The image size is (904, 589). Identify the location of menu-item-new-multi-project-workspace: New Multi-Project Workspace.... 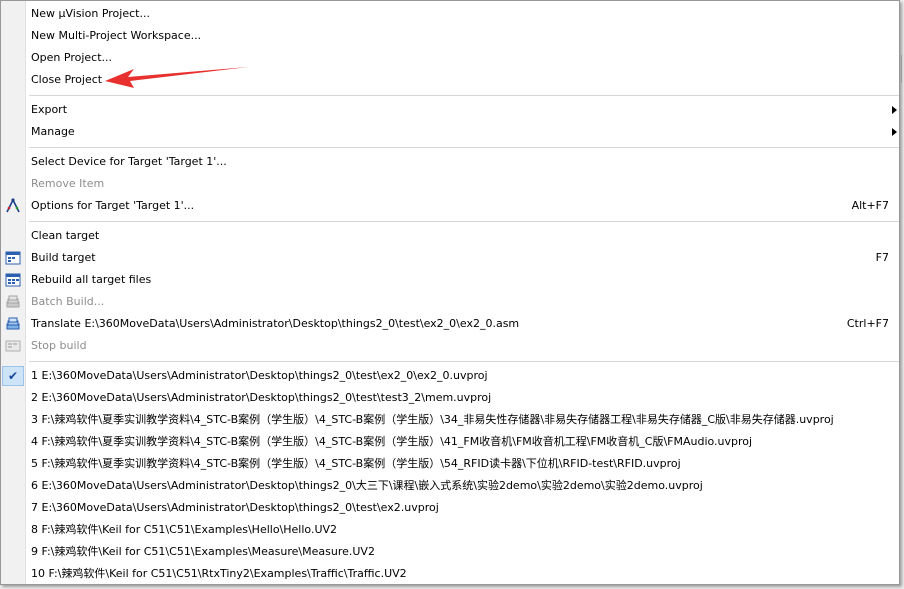
(462, 36).